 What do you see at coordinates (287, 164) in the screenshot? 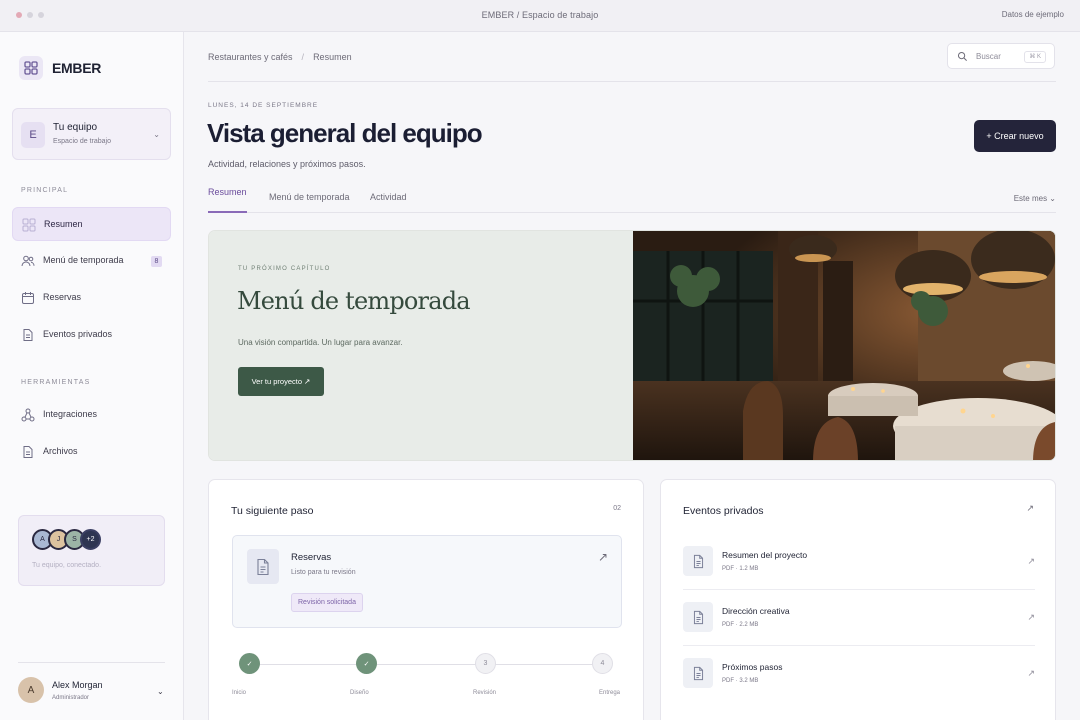
I see `page-subtitle: Actividad, relaciones y próximos pasos.` at bounding box center [287, 164].